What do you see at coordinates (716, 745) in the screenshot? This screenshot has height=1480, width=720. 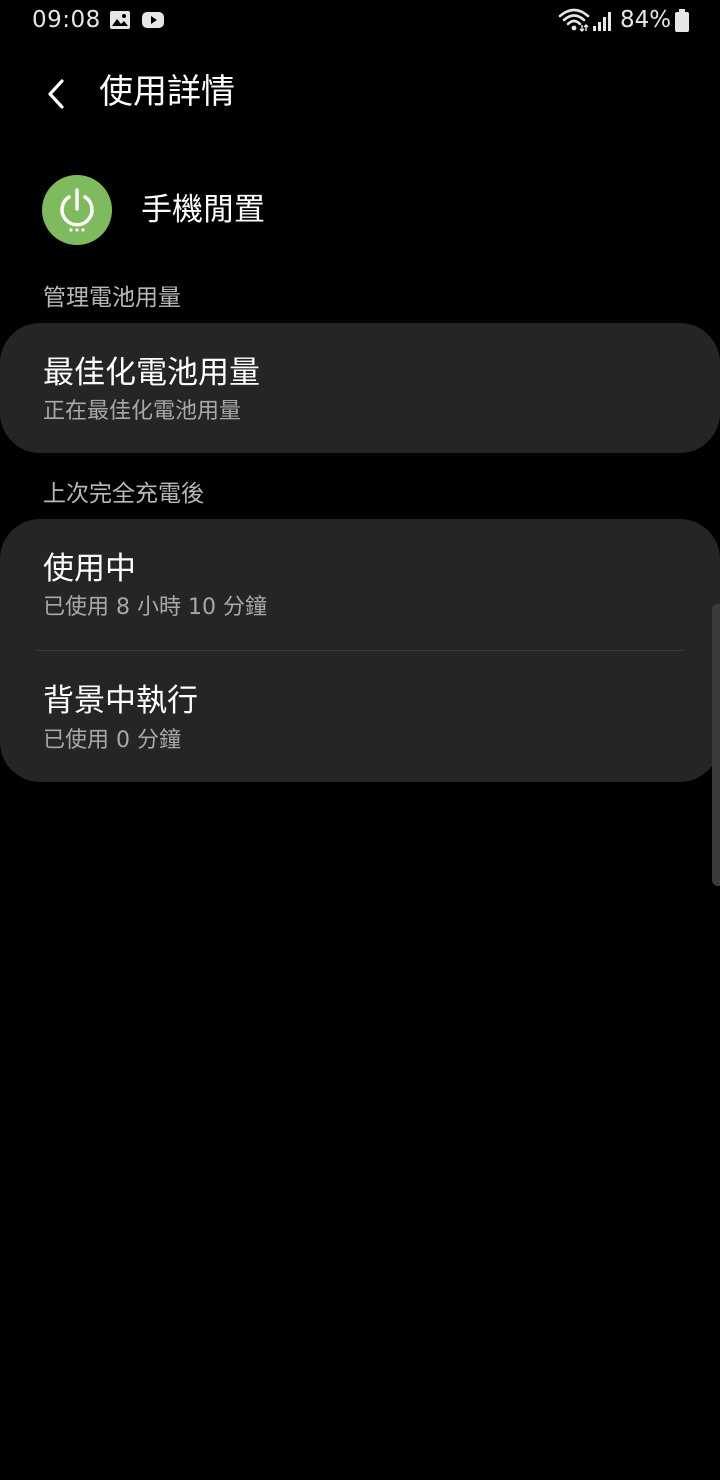 I see `scroll-handle` at bounding box center [716, 745].